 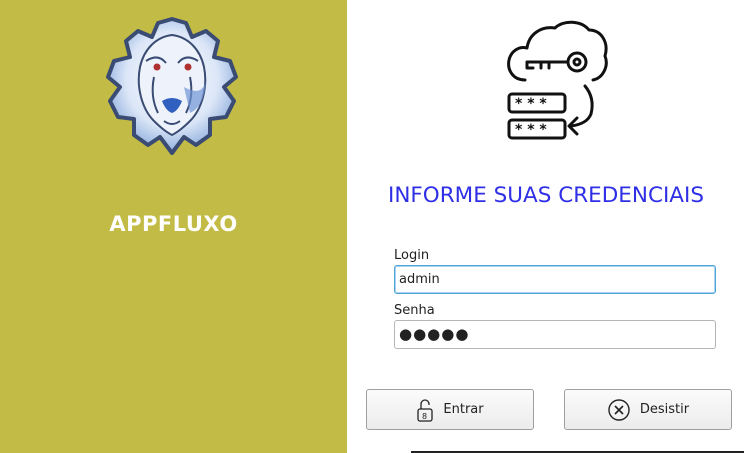 I want to click on key-password-icon: * * * * * *, so click(x=557, y=80).